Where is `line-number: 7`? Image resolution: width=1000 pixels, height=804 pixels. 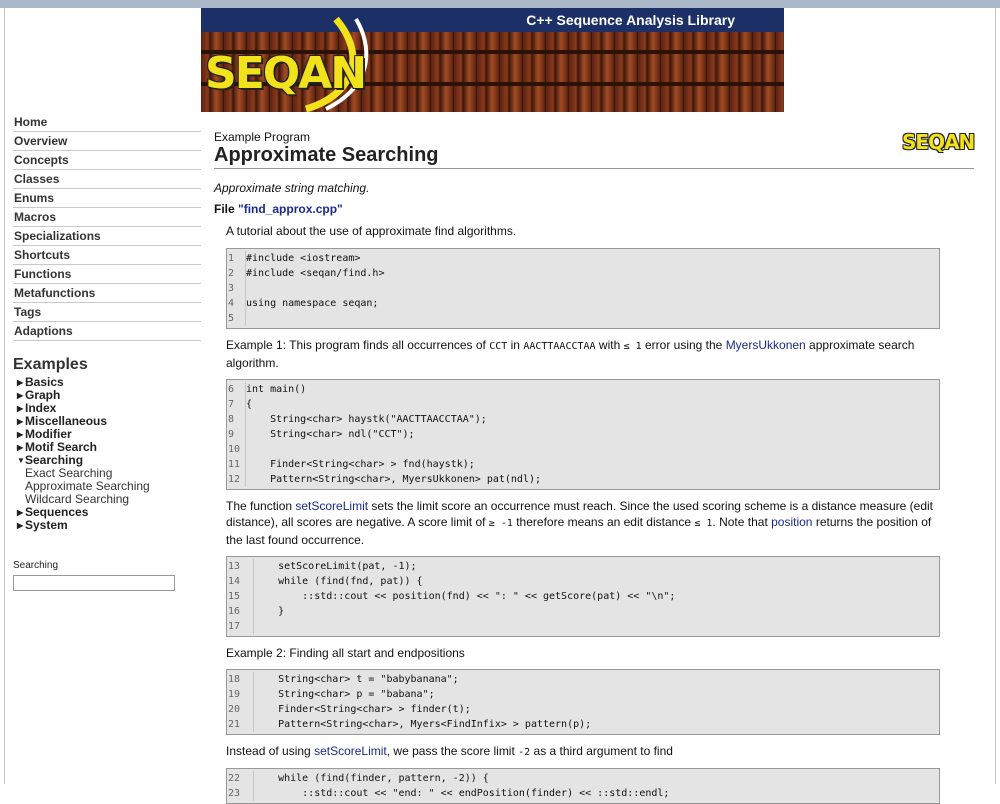
line-number: 7 is located at coordinates (231, 404).